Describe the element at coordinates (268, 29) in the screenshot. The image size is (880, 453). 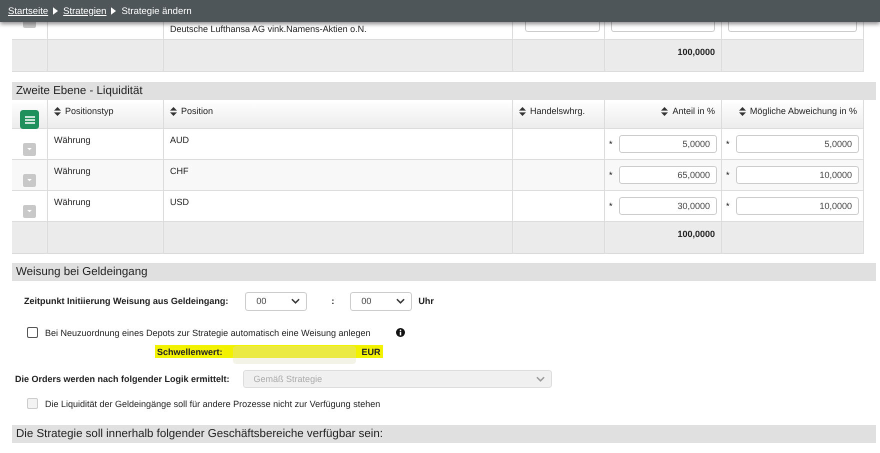
I see `table-cell: Deutsche Lufthansa AG vink.Namens-Aktien o.N.` at that location.